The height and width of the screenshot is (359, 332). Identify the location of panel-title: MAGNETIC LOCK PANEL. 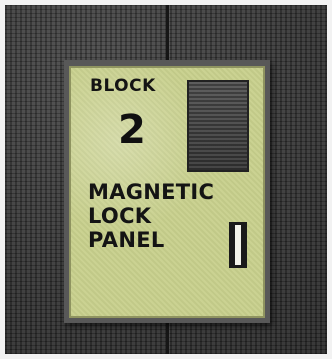
(151, 216).